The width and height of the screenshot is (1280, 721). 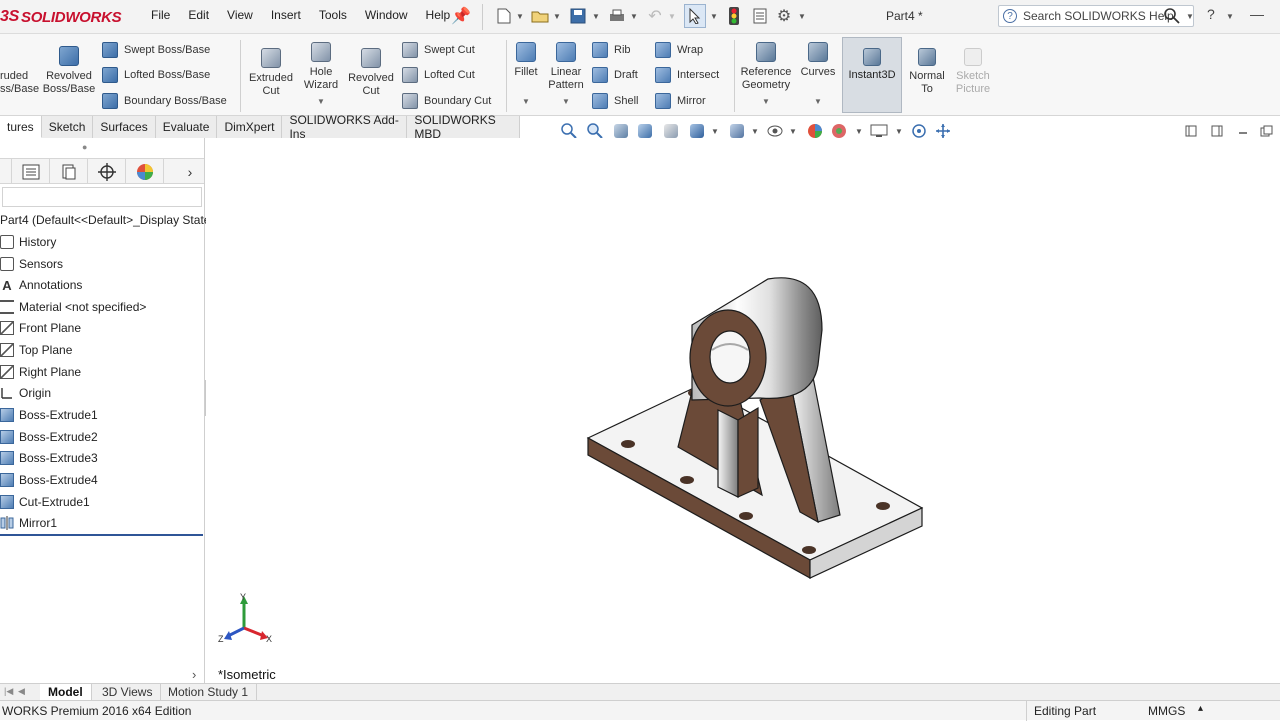 I want to click on tree-item-origin: Origin, so click(x=25, y=393).